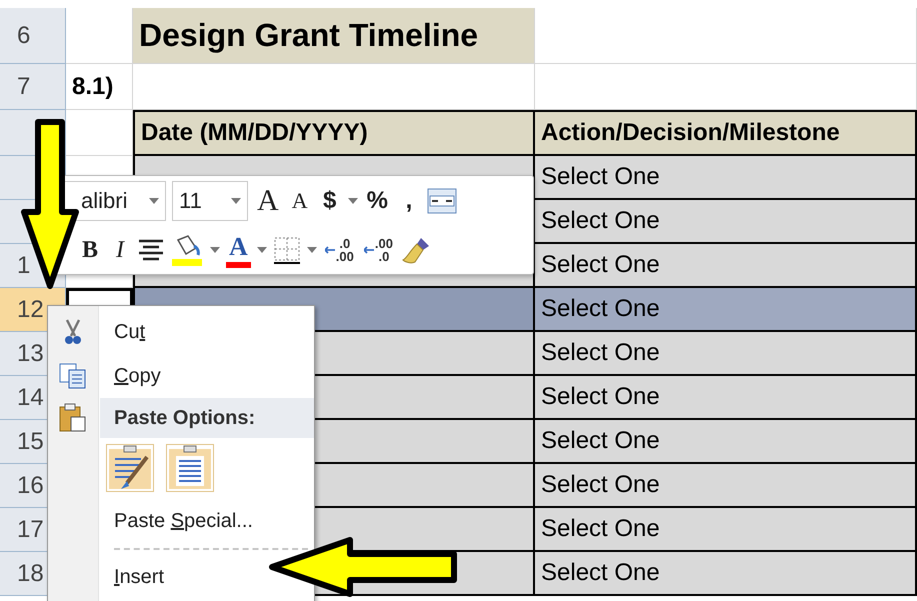  What do you see at coordinates (190, 468) in the screenshot?
I see `paste-button` at bounding box center [190, 468].